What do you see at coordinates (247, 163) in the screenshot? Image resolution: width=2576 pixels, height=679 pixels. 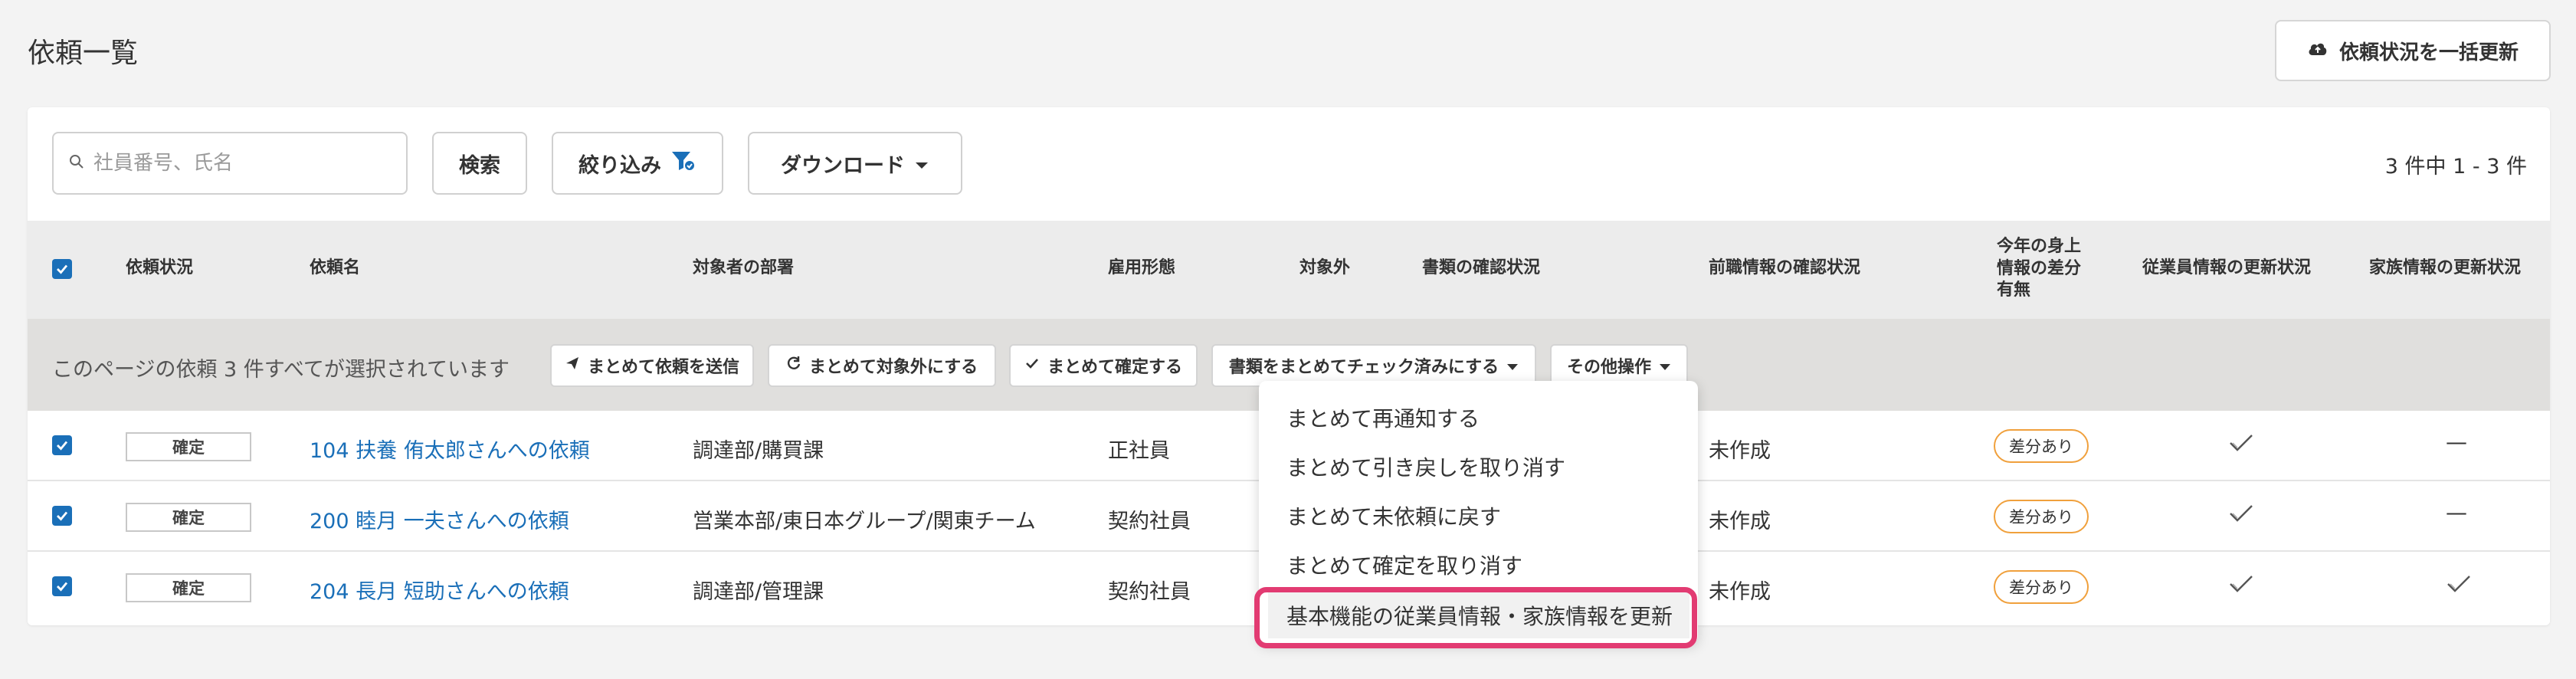 I see `search-input` at bounding box center [247, 163].